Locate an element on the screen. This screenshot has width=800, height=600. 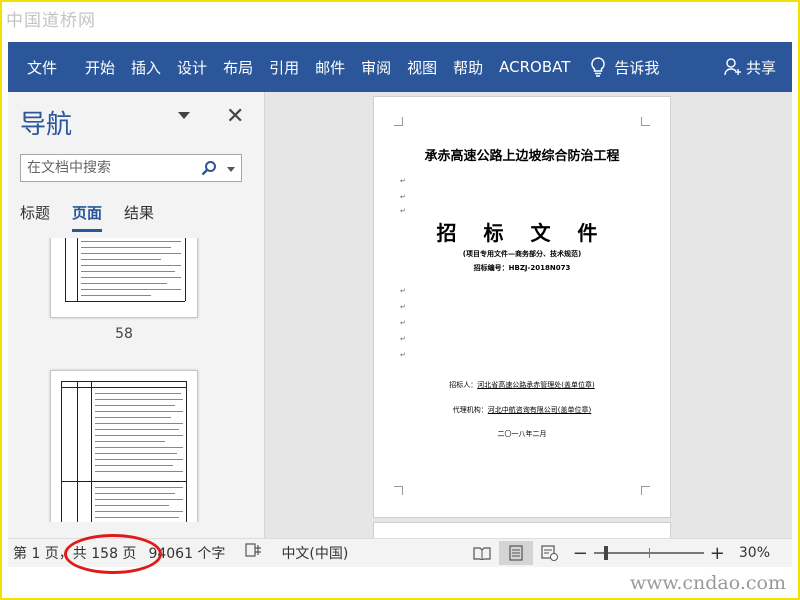
tab-review: 审阅 is located at coordinates (376, 67).